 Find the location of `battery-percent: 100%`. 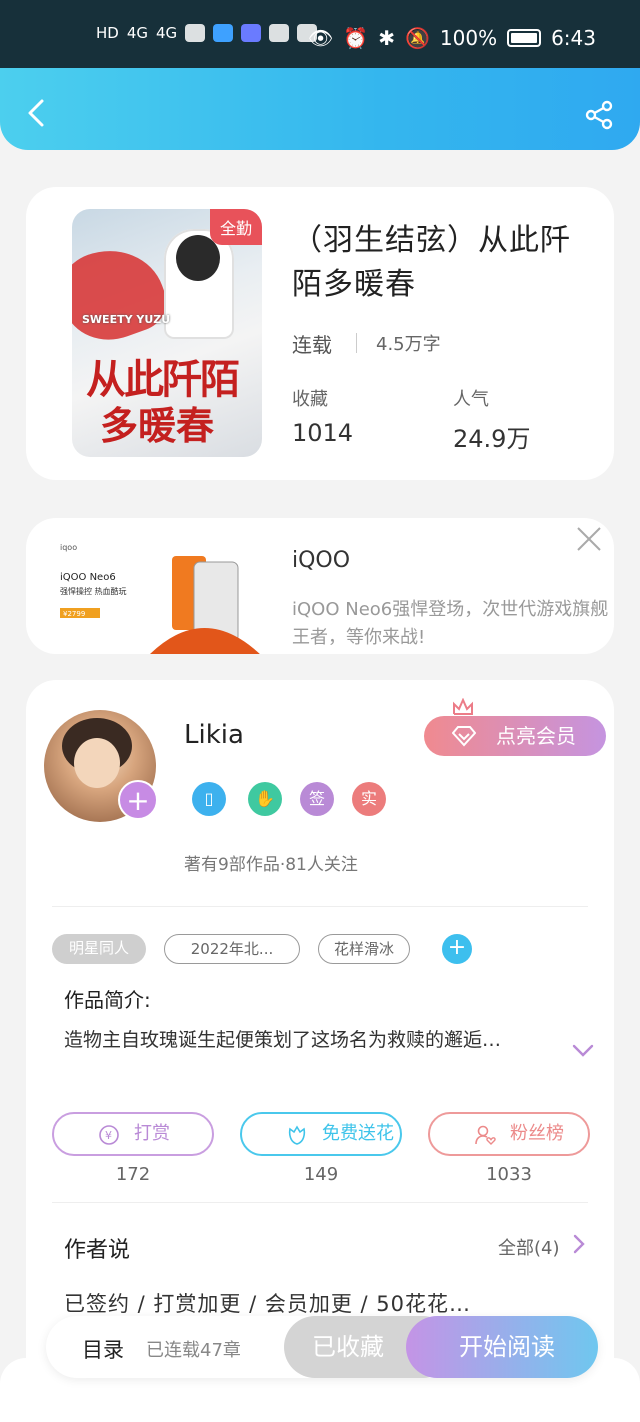

battery-percent: 100% is located at coordinates (468, 38).